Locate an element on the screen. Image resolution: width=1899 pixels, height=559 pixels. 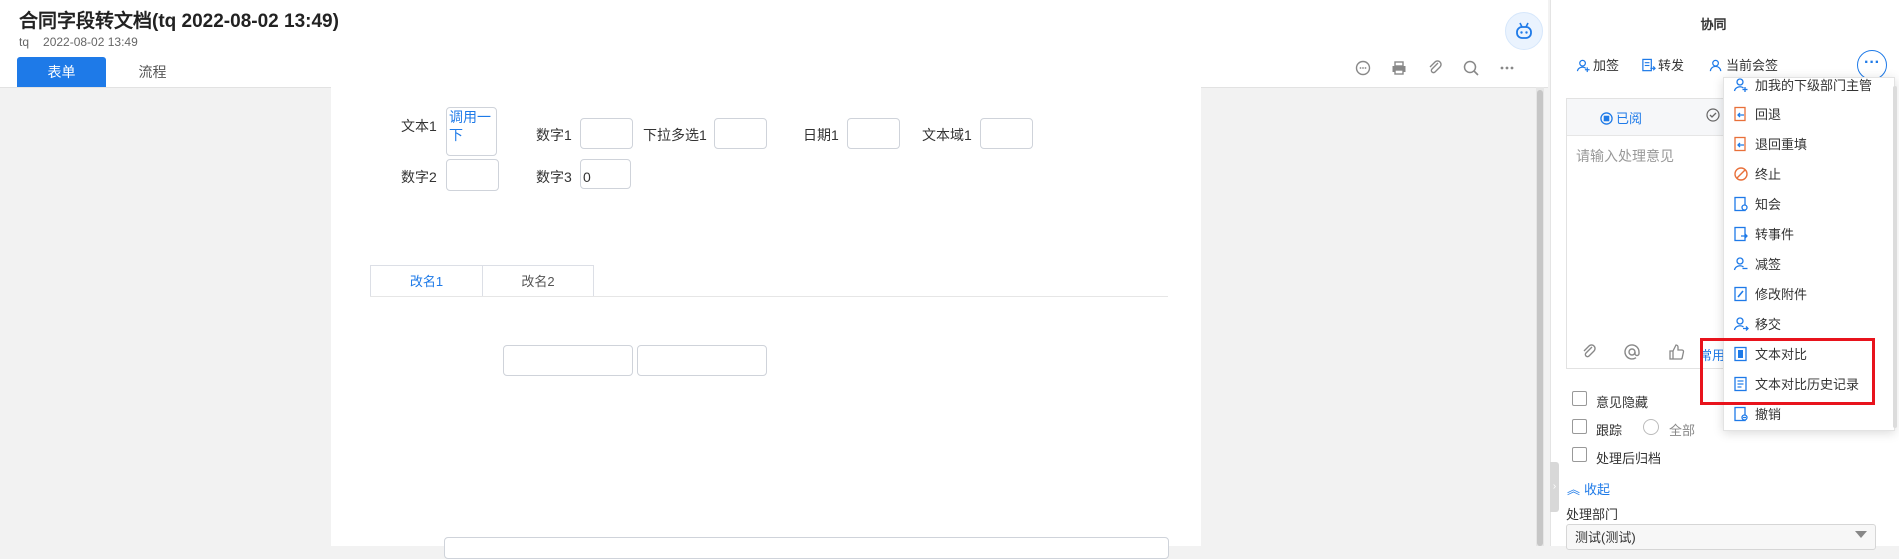
canvas-scrollbar-thumb is located at coordinates (1540, 318).